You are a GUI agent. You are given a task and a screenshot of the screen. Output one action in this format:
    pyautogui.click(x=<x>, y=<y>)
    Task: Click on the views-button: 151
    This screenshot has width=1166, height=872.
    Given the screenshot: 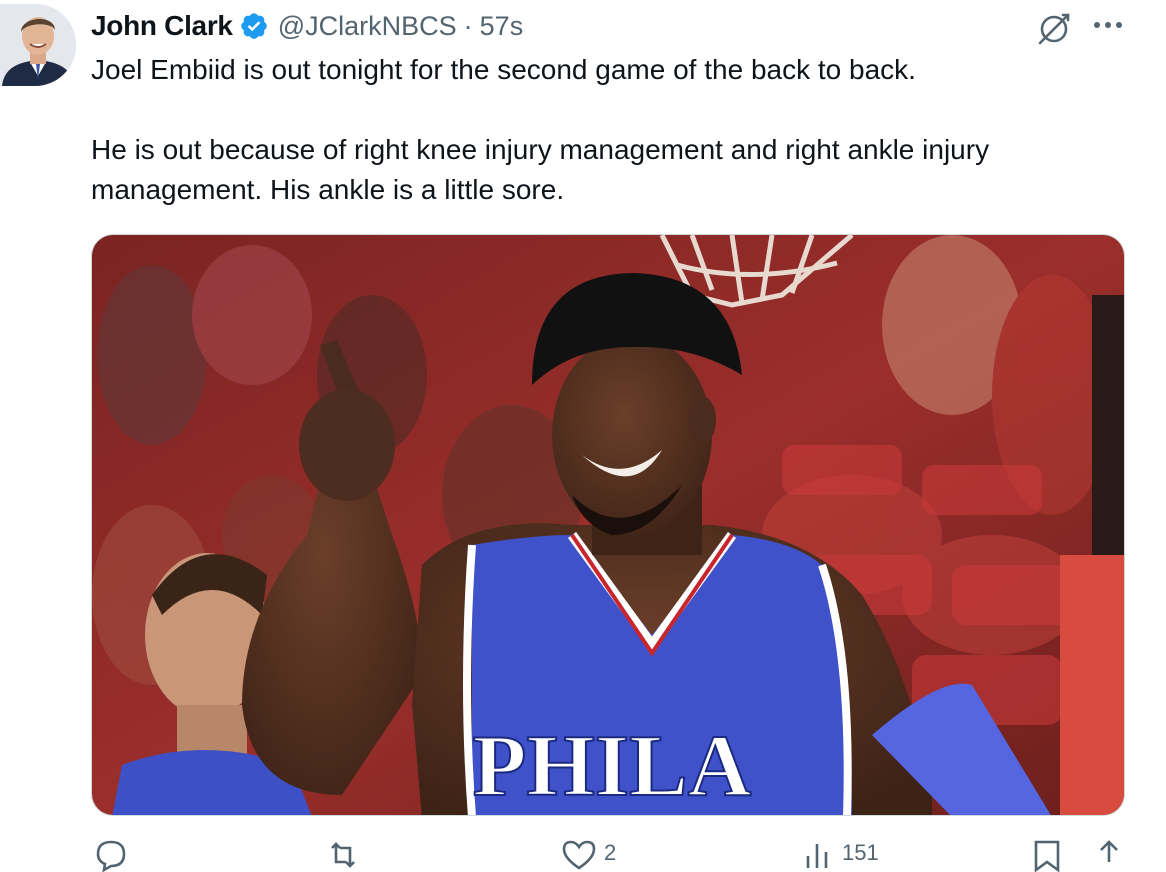 What is the action you would take?
    pyautogui.click(x=839, y=855)
    